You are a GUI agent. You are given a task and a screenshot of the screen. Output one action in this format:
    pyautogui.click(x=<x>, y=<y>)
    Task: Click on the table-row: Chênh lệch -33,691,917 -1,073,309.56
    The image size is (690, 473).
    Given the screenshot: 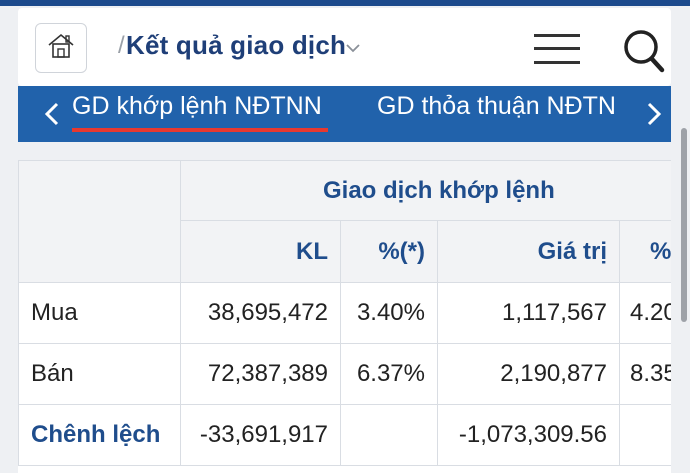 What is the action you would take?
    pyautogui.click(x=344, y=435)
    